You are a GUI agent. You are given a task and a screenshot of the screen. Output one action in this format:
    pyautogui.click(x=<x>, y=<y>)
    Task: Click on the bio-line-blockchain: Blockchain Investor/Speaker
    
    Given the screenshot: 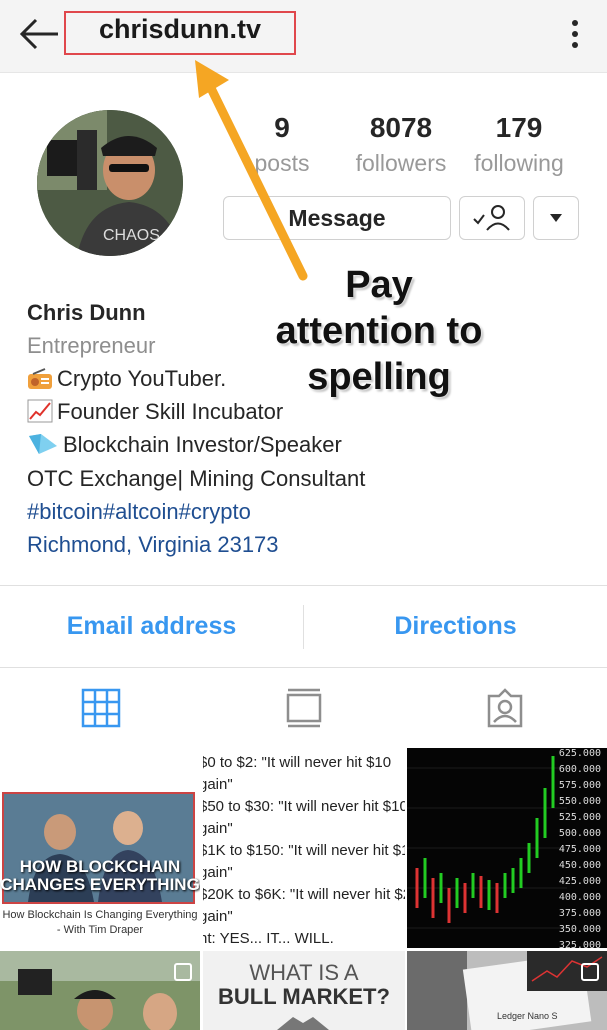 What is the action you would take?
    pyautogui.click(x=184, y=447)
    